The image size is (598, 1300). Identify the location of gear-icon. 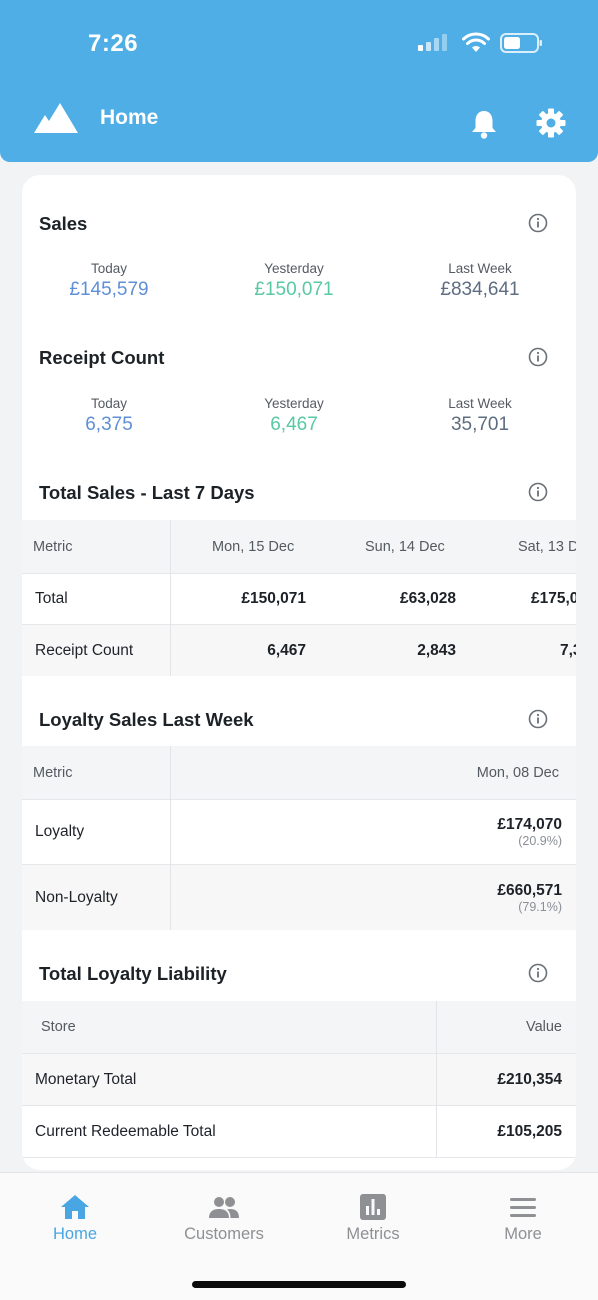
(551, 123).